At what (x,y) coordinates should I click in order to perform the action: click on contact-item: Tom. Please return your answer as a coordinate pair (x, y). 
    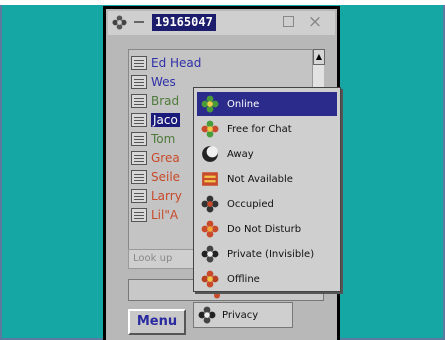
    Looking at the image, I should click on (153, 139).